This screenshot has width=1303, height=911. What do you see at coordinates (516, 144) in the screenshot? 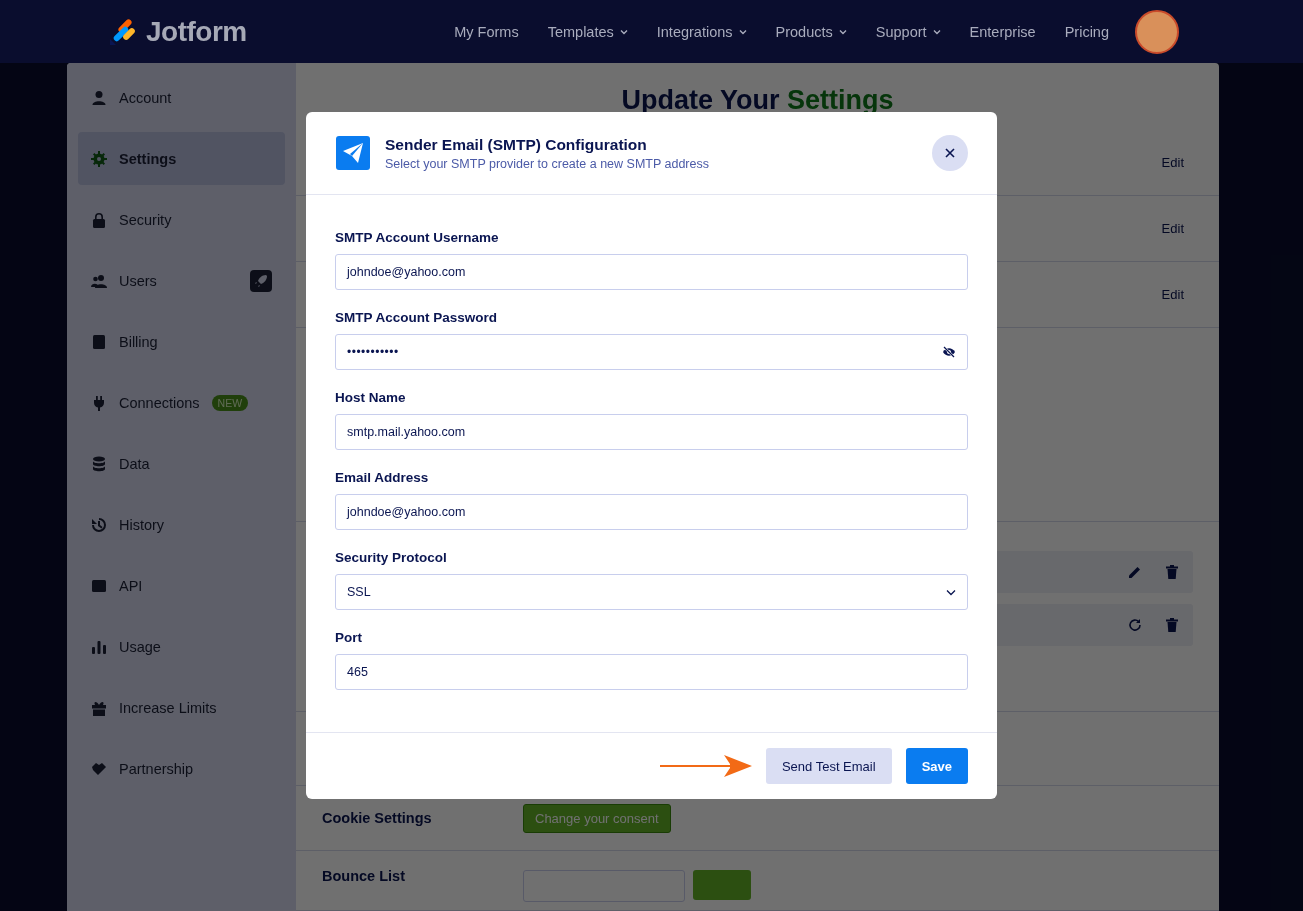
I see `dialog-title: Sender Email (SMTP) Configuration` at bounding box center [516, 144].